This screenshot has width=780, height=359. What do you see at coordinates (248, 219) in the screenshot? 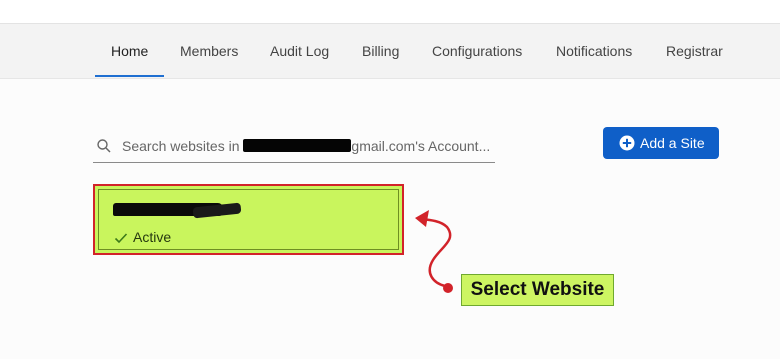
I see `website-card: Active` at bounding box center [248, 219].